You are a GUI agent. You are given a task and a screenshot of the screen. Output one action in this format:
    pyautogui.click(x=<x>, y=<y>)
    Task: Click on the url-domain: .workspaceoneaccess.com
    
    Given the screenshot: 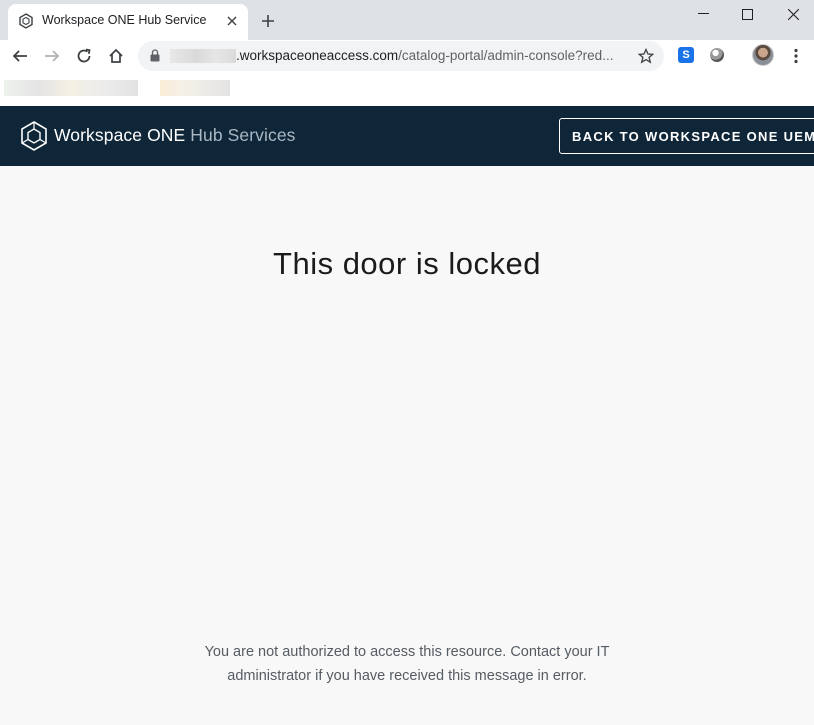 What is the action you would take?
    pyautogui.click(x=317, y=55)
    